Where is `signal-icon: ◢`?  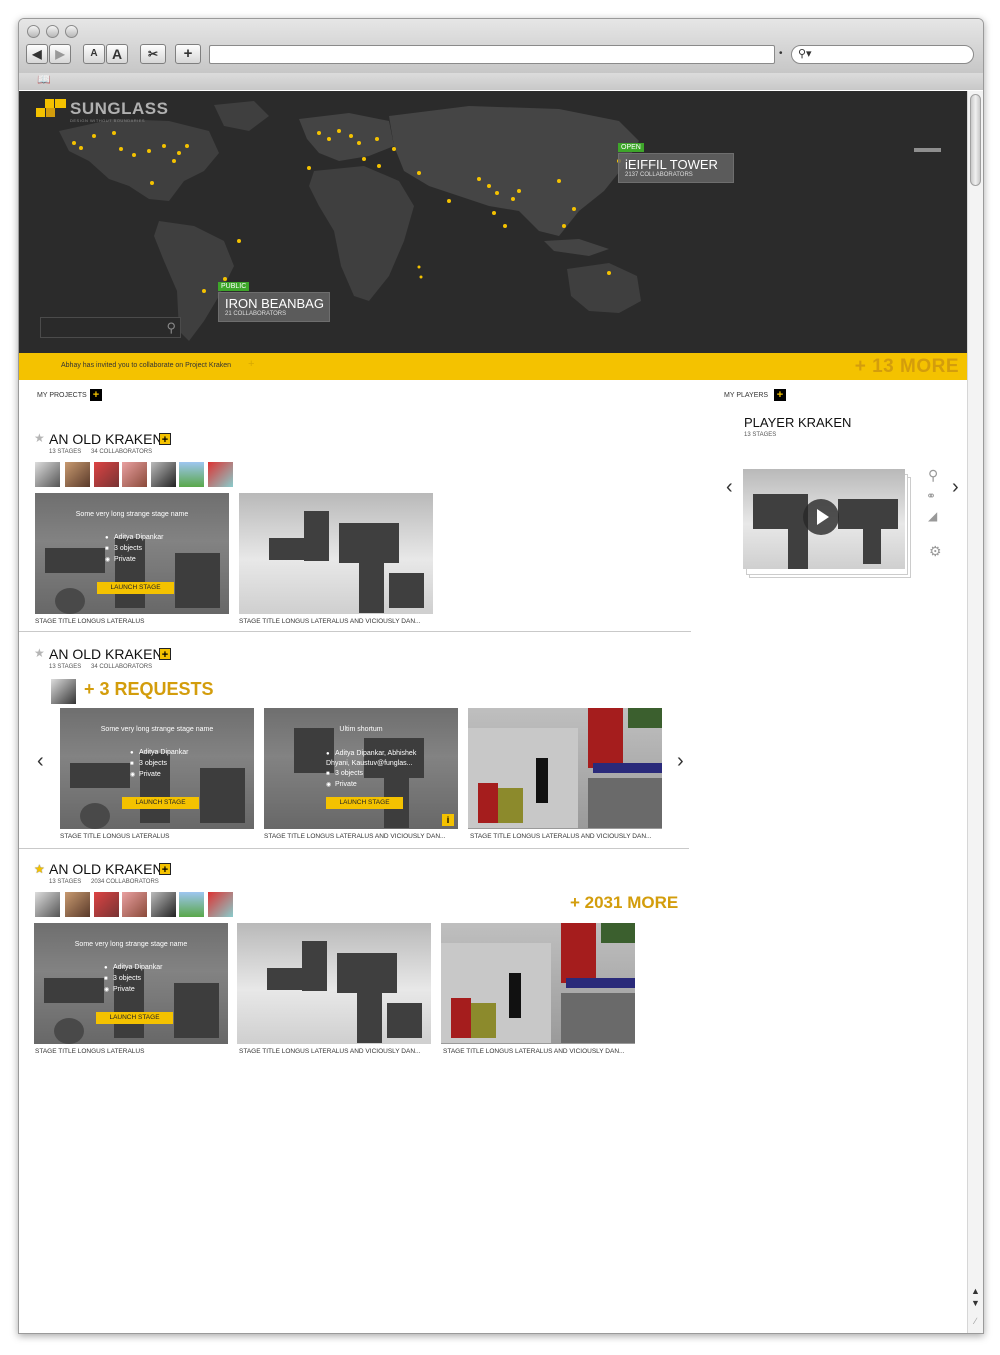
signal-icon: ◢ is located at coordinates (932, 516).